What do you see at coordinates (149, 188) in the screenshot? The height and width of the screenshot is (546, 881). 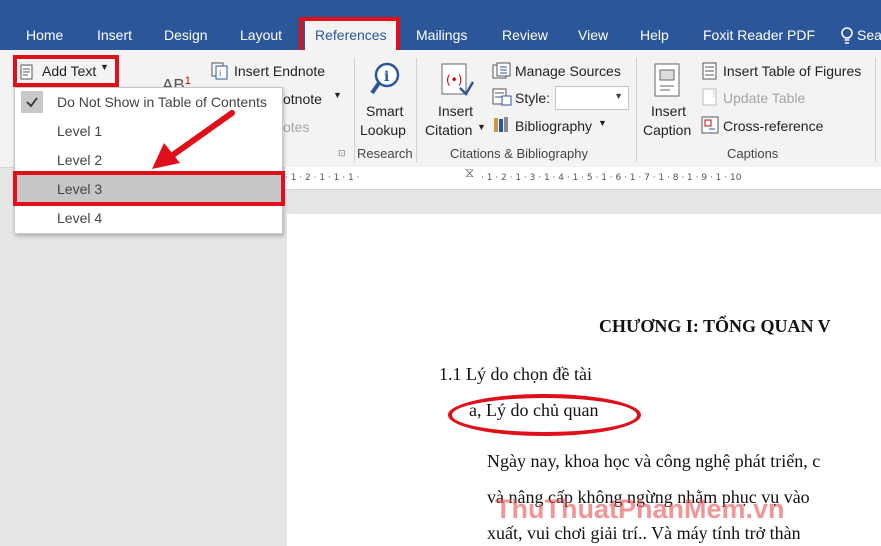 I see `level-3-highlight` at bounding box center [149, 188].